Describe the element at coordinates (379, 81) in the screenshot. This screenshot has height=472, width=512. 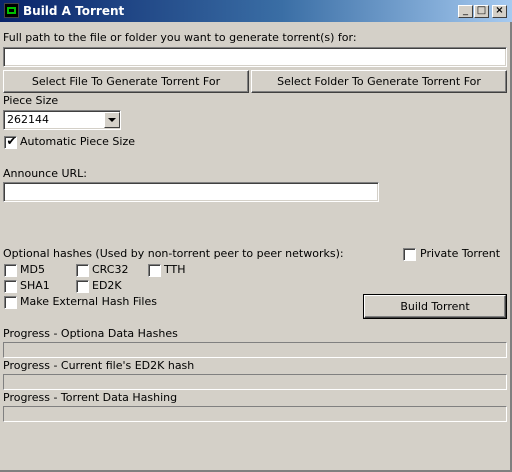
I see `select-folder-button: Select Folder To Generate Torrent For` at that location.